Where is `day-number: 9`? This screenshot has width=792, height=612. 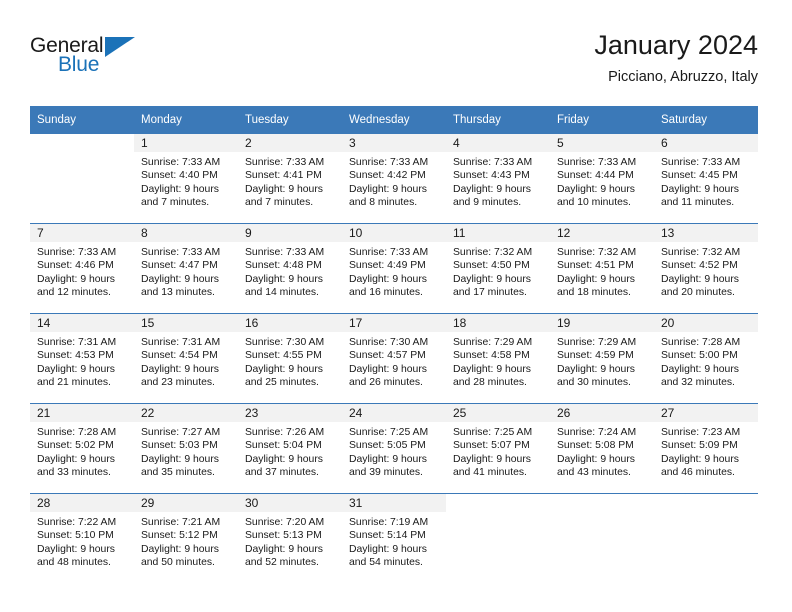
day-number: 9 is located at coordinates (290, 233).